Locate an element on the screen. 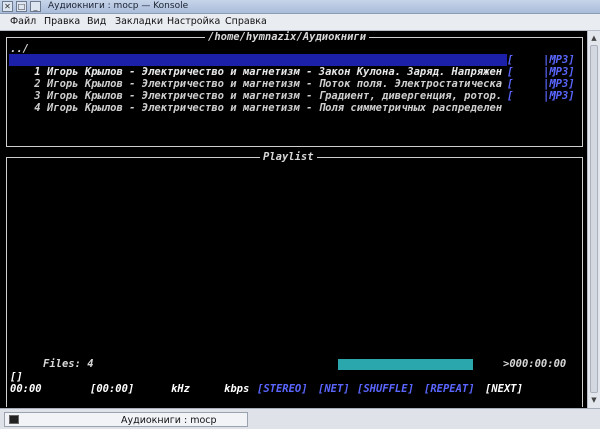 The image size is (600, 429). arrow-up-icon: ▲ is located at coordinates (594, 38).